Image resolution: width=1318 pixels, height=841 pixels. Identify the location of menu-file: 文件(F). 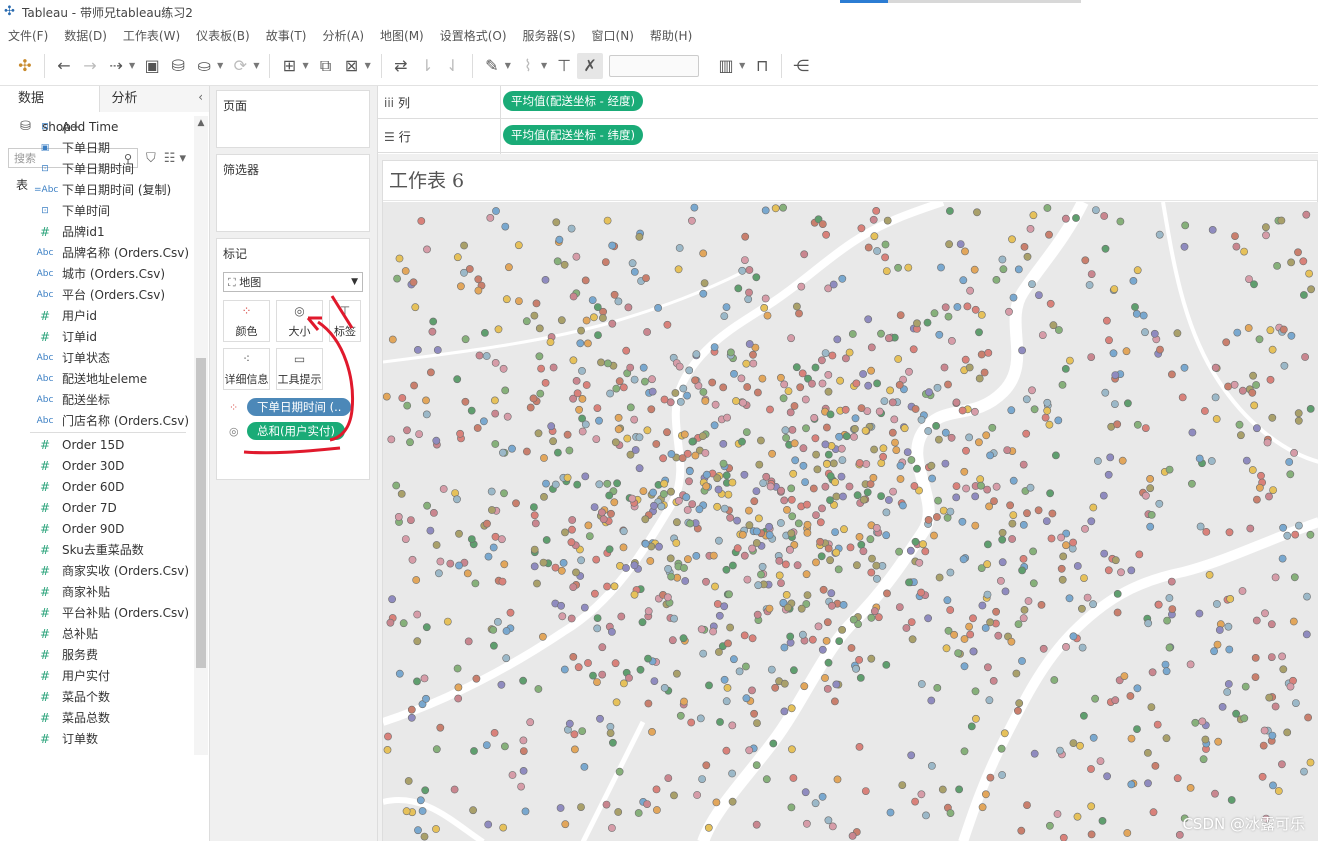
(28, 35).